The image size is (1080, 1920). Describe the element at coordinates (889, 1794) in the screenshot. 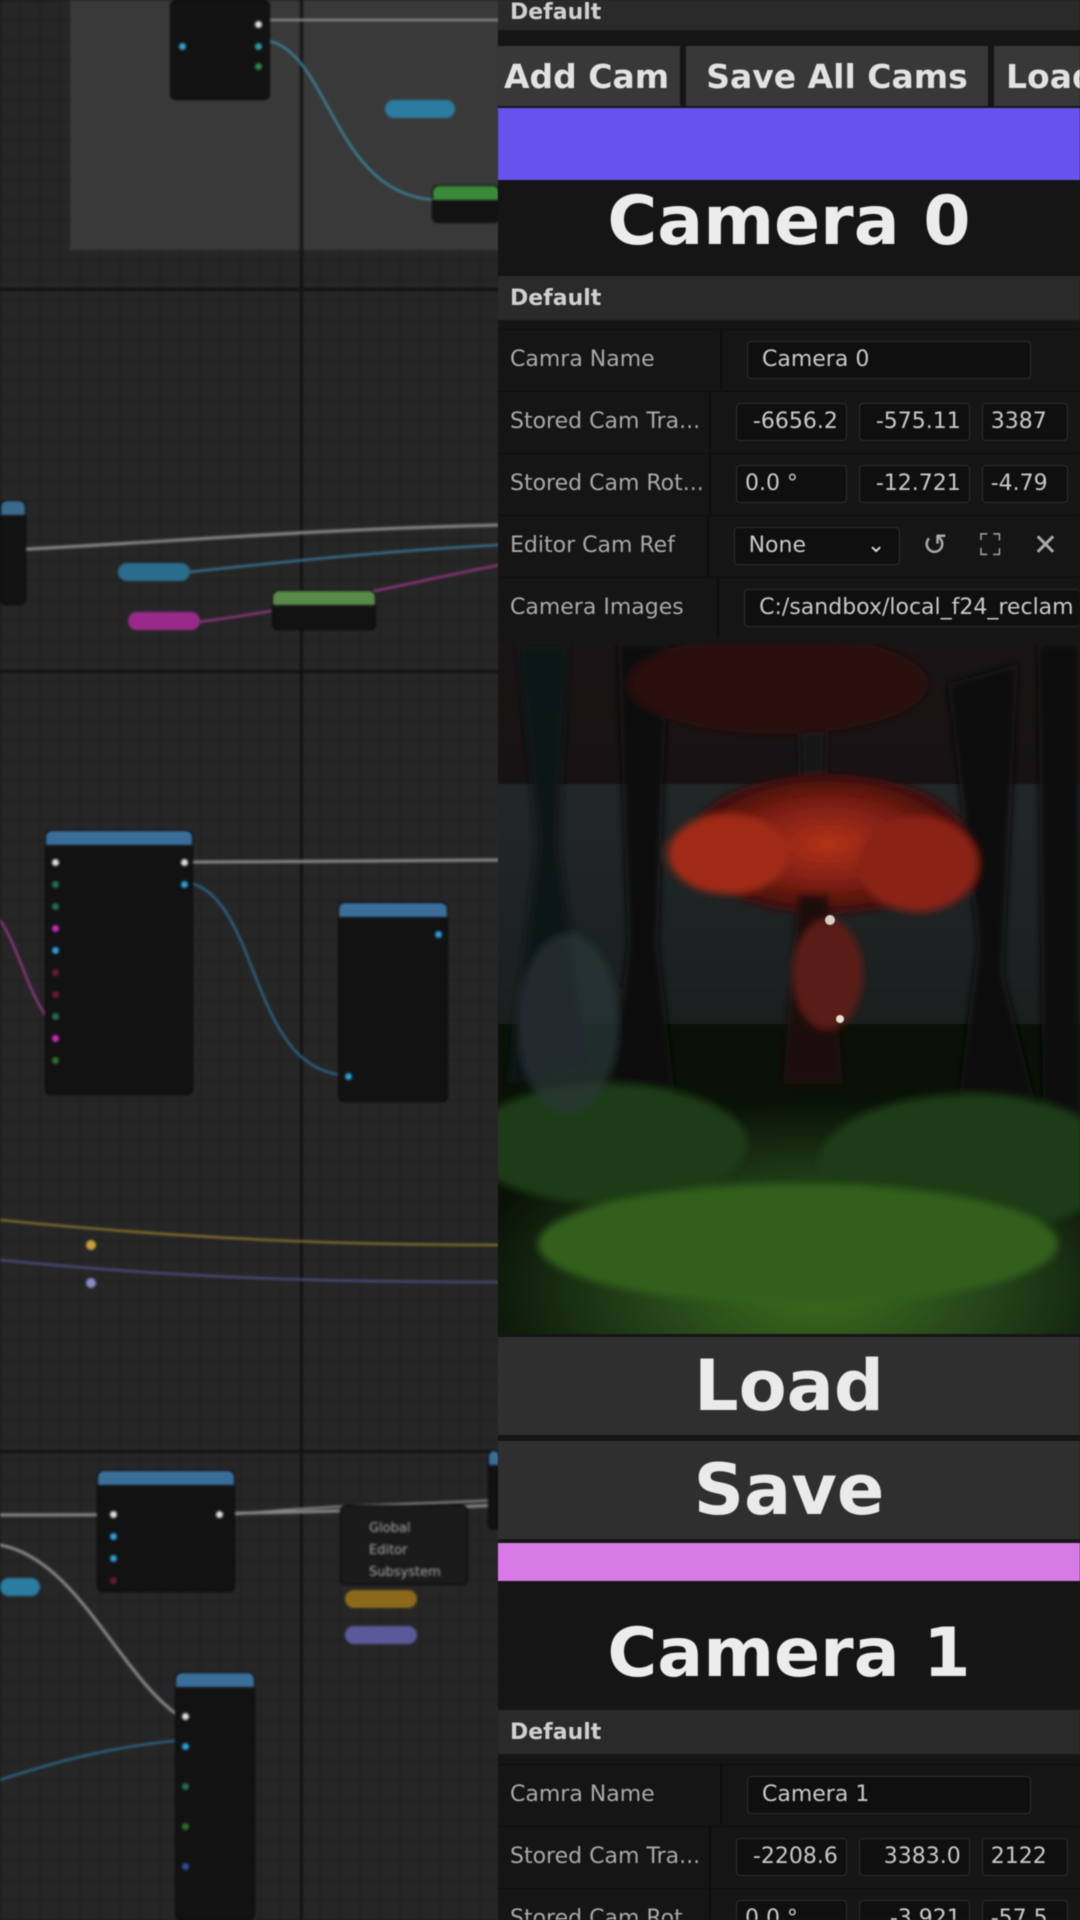

I see `camera-name-input: Camera 1` at that location.